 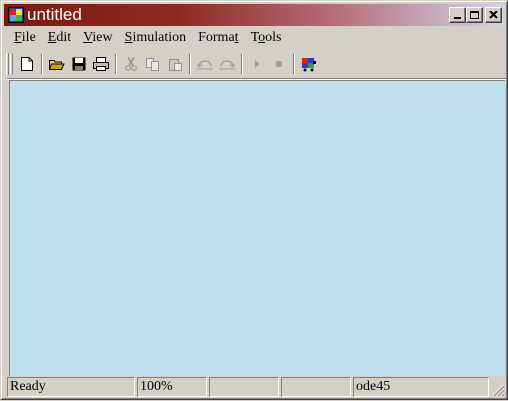 I want to click on zoom-level: 100%, so click(x=172, y=387).